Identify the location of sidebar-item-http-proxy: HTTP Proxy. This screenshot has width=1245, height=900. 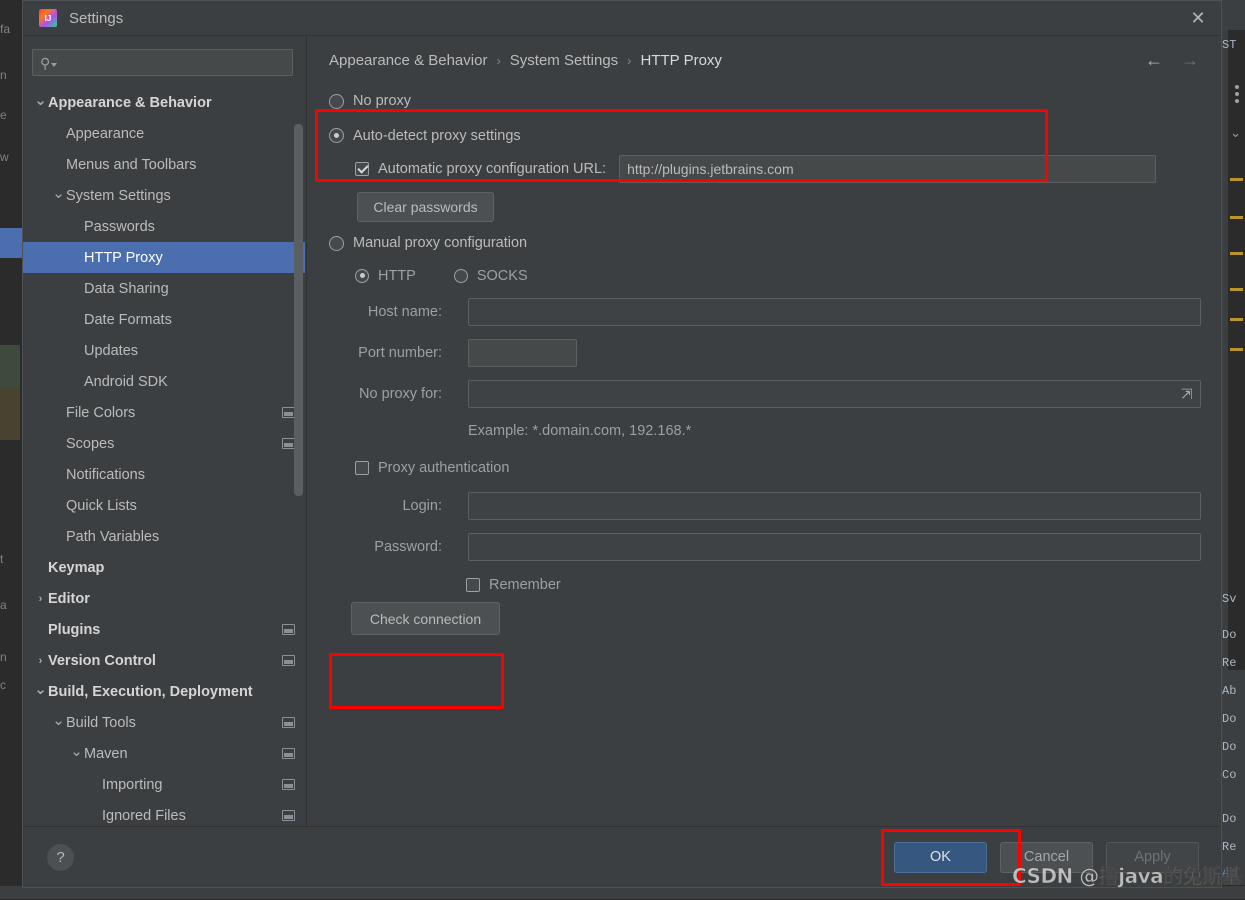
(164, 257).